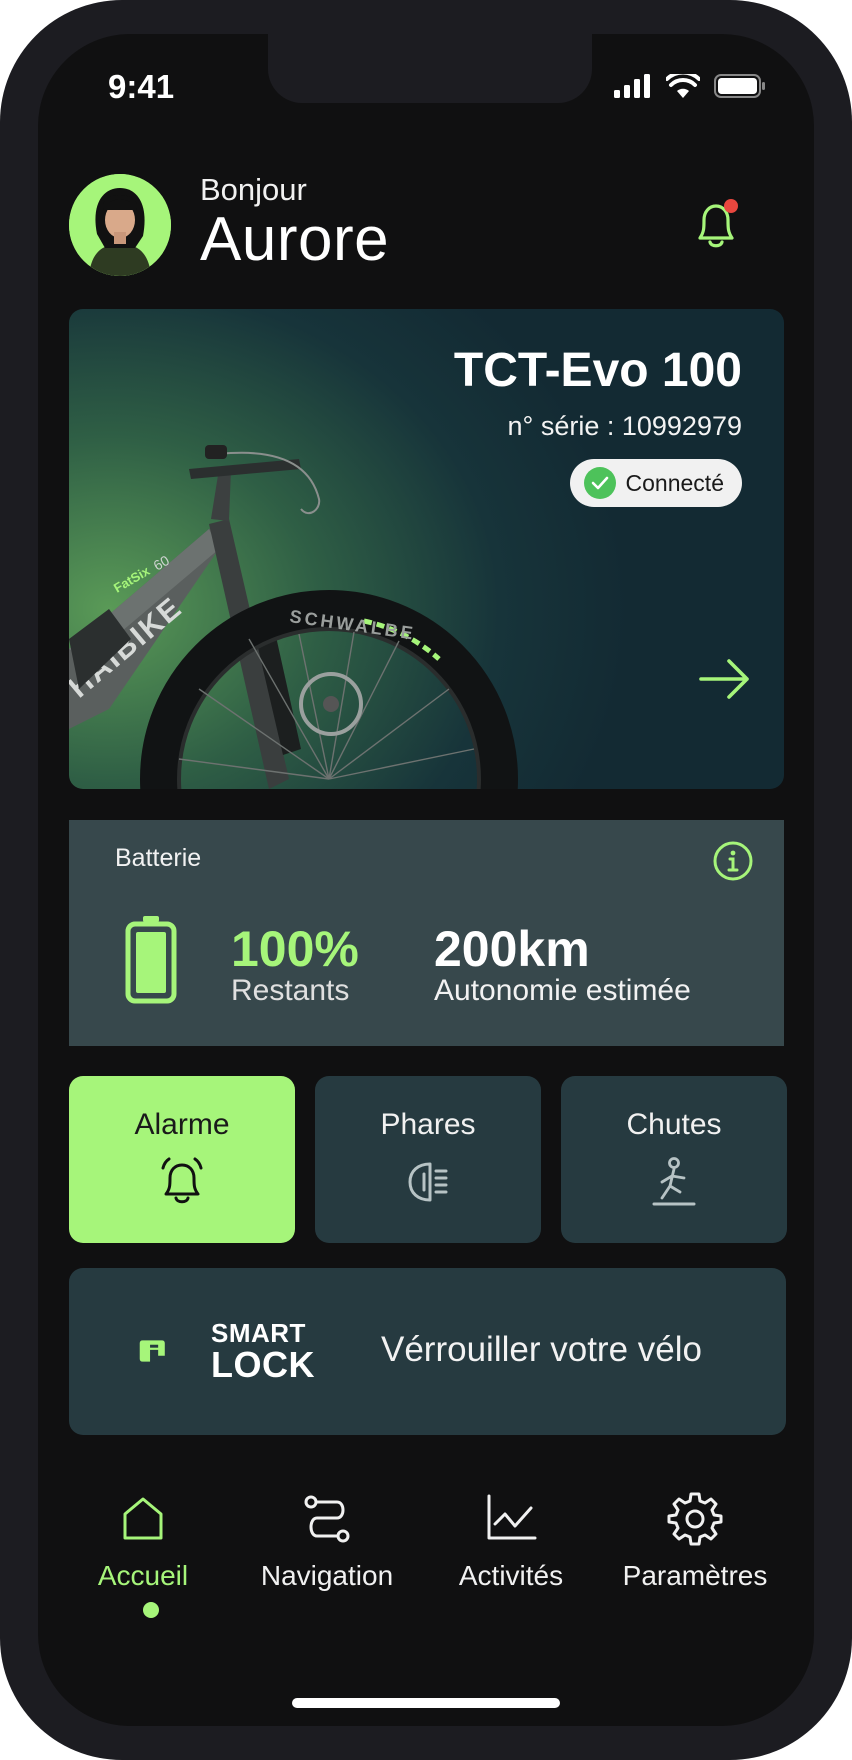  I want to click on status-time: 9:41, so click(141, 86).